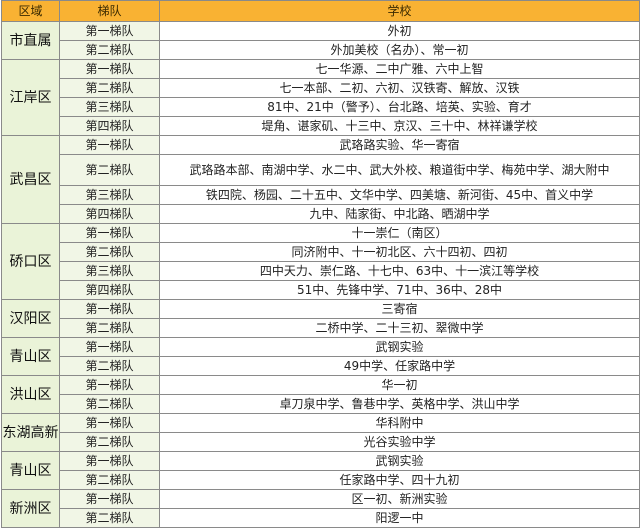 This screenshot has height=530, width=640. Describe the element at coordinates (399, 31) in the screenshot. I see `school-cell: 外初` at that location.